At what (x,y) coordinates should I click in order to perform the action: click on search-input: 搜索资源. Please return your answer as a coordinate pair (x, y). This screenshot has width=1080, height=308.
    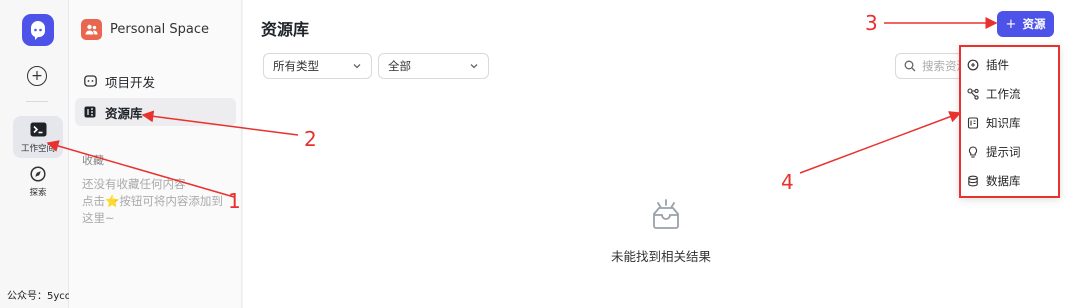
    Looking at the image, I should click on (928, 66).